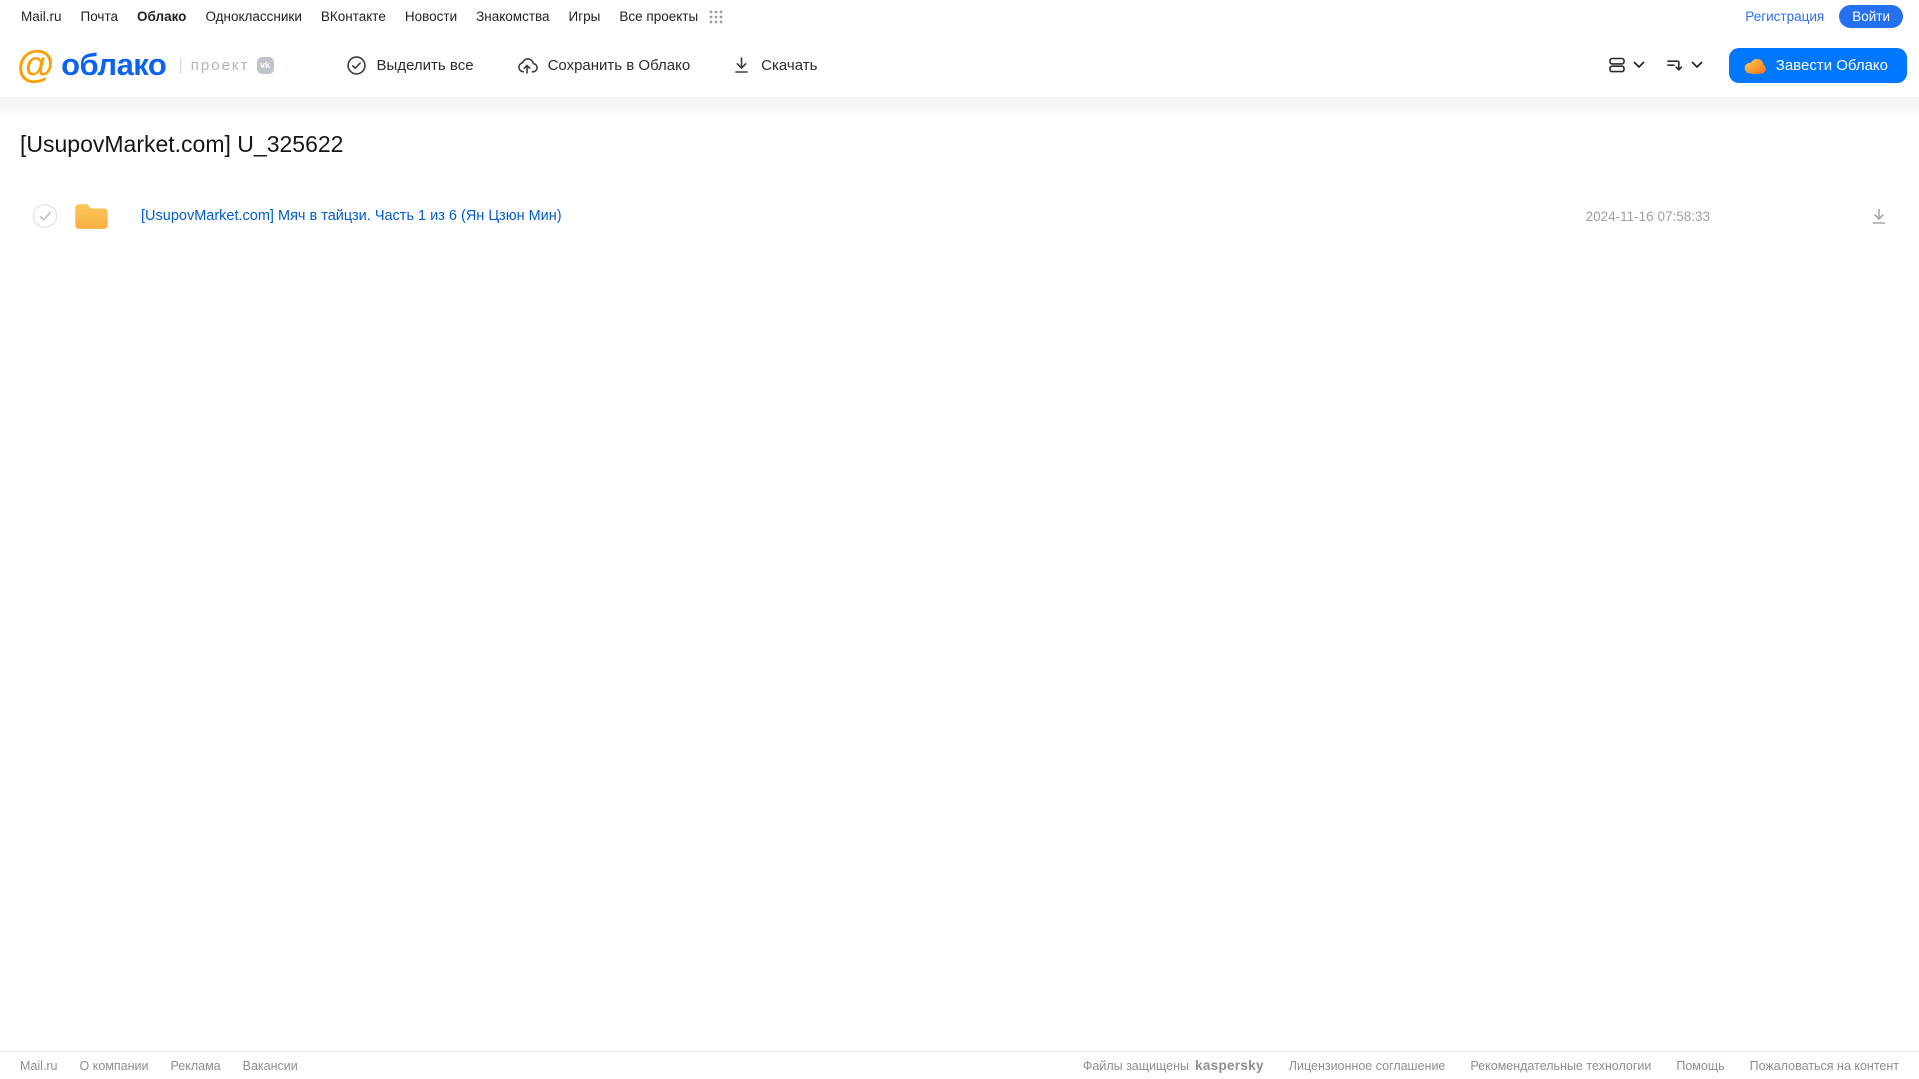 This screenshot has width=1919, height=1079. Describe the element at coordinates (39, 1066) in the screenshot. I see `footer-link-mailru: Mail.ru` at that location.